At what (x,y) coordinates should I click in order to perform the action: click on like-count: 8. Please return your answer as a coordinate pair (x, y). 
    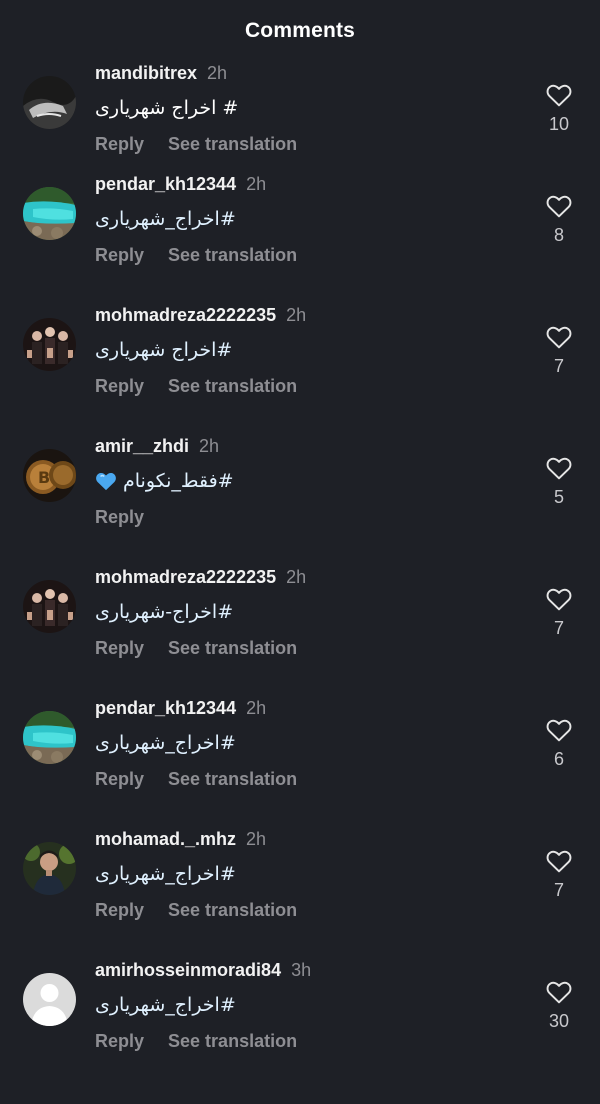
    Looking at the image, I should click on (558, 235).